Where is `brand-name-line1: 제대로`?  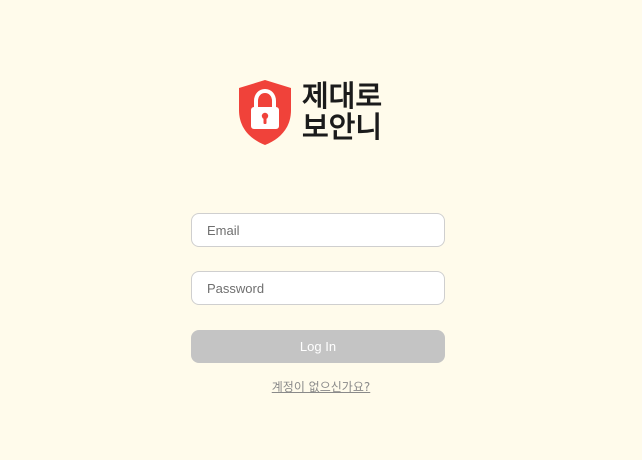 brand-name-line1: 제대로 is located at coordinates (342, 96).